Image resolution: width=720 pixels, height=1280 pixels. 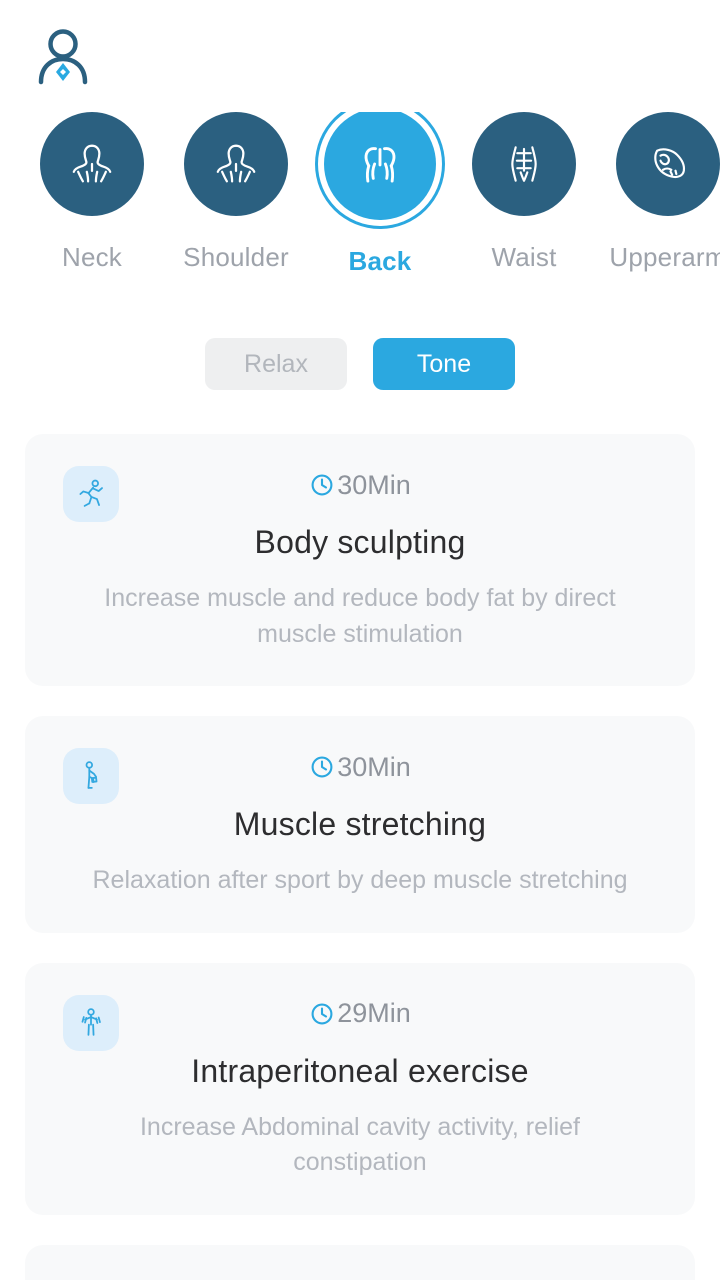 What do you see at coordinates (524, 257) in the screenshot?
I see `body-part-label: Waist` at bounding box center [524, 257].